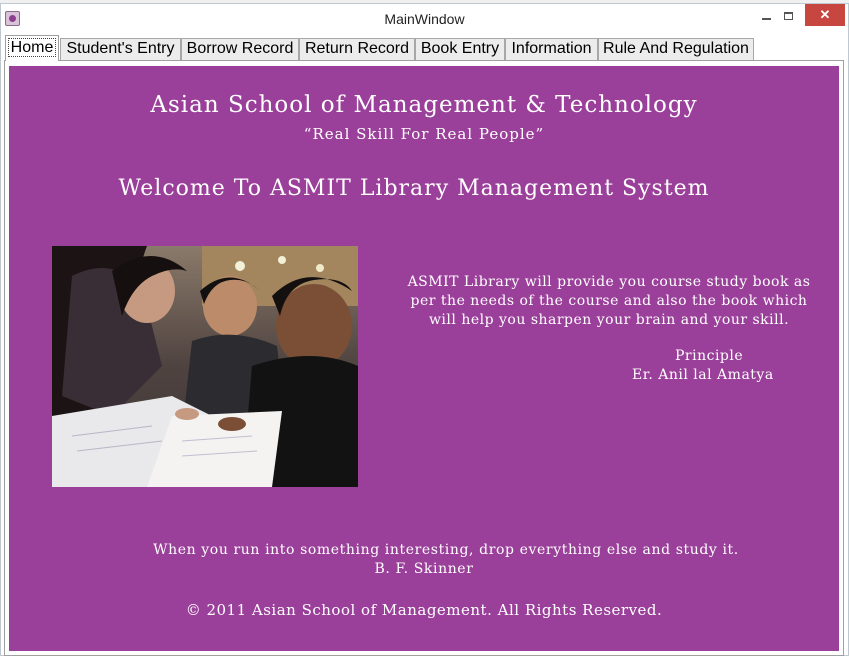 This screenshot has width=849, height=656. Describe the element at coordinates (424, 105) in the screenshot. I see `school-name: Asian School of Management & Technology` at that location.